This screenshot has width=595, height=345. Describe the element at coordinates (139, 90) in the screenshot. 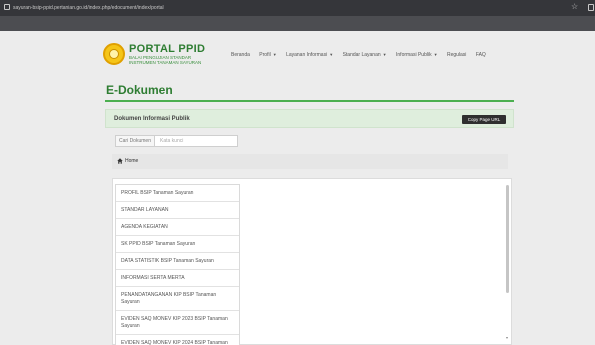

I see `page-title: E-Dokumen` at that location.